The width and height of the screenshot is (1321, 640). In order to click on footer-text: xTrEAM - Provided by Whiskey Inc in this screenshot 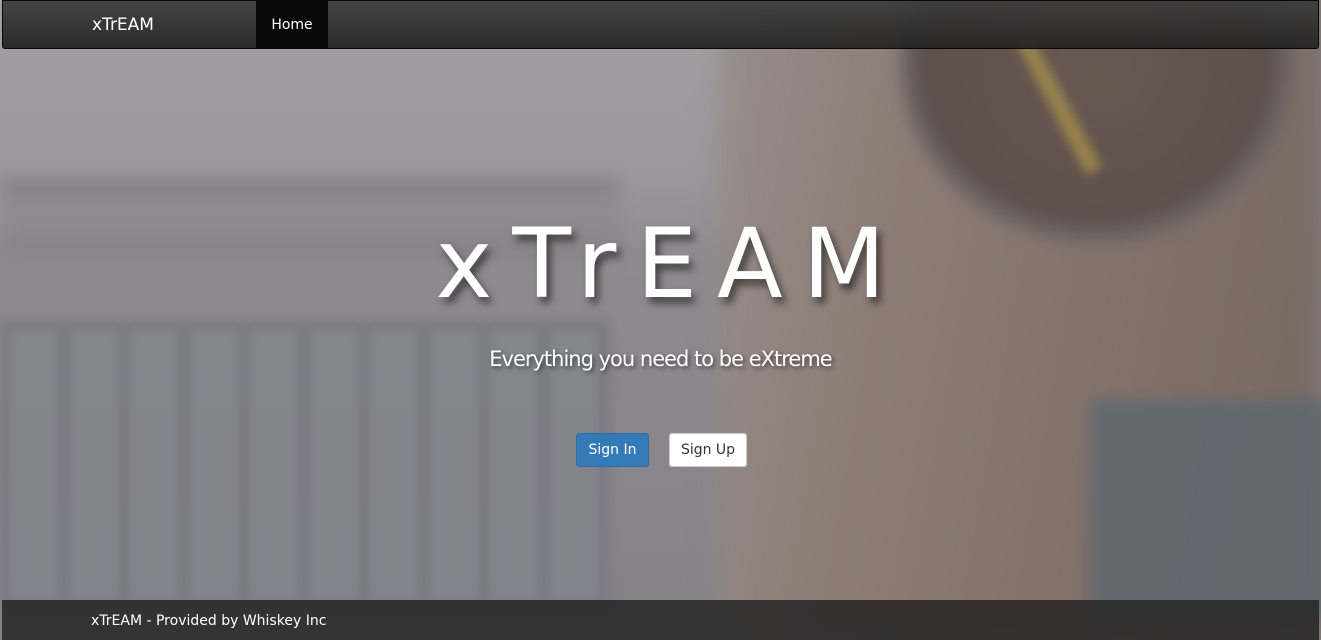, I will do `click(209, 621)`.